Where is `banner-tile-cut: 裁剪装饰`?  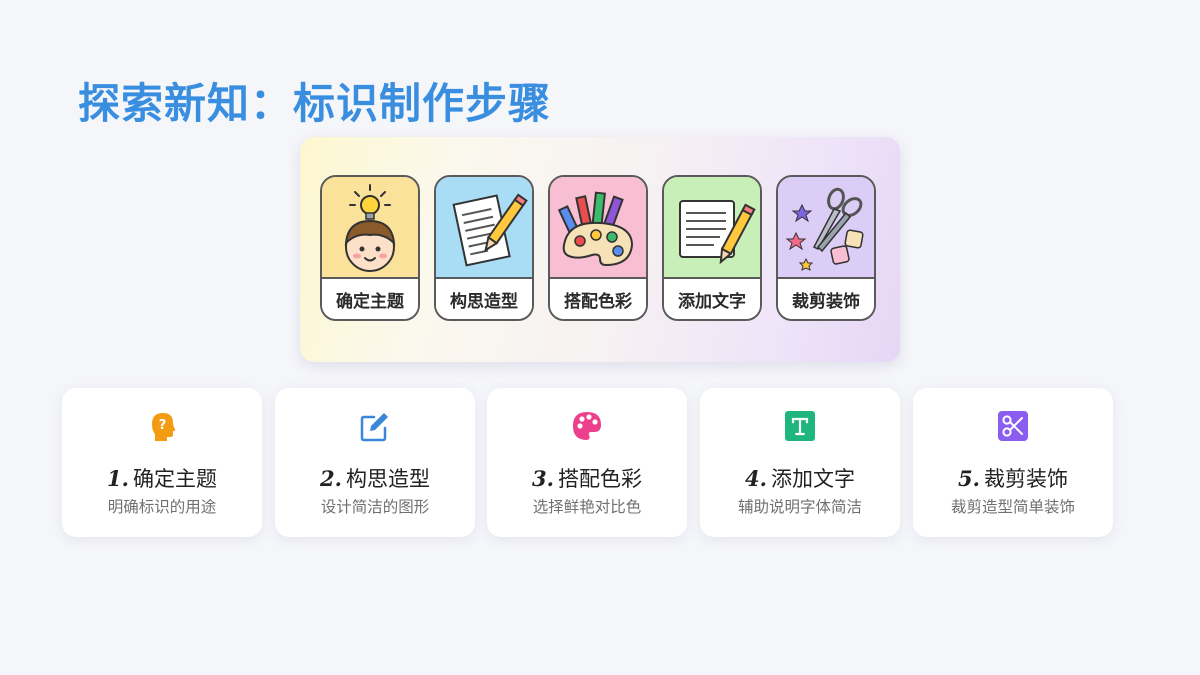 banner-tile-cut: 裁剪装饰 is located at coordinates (826, 248).